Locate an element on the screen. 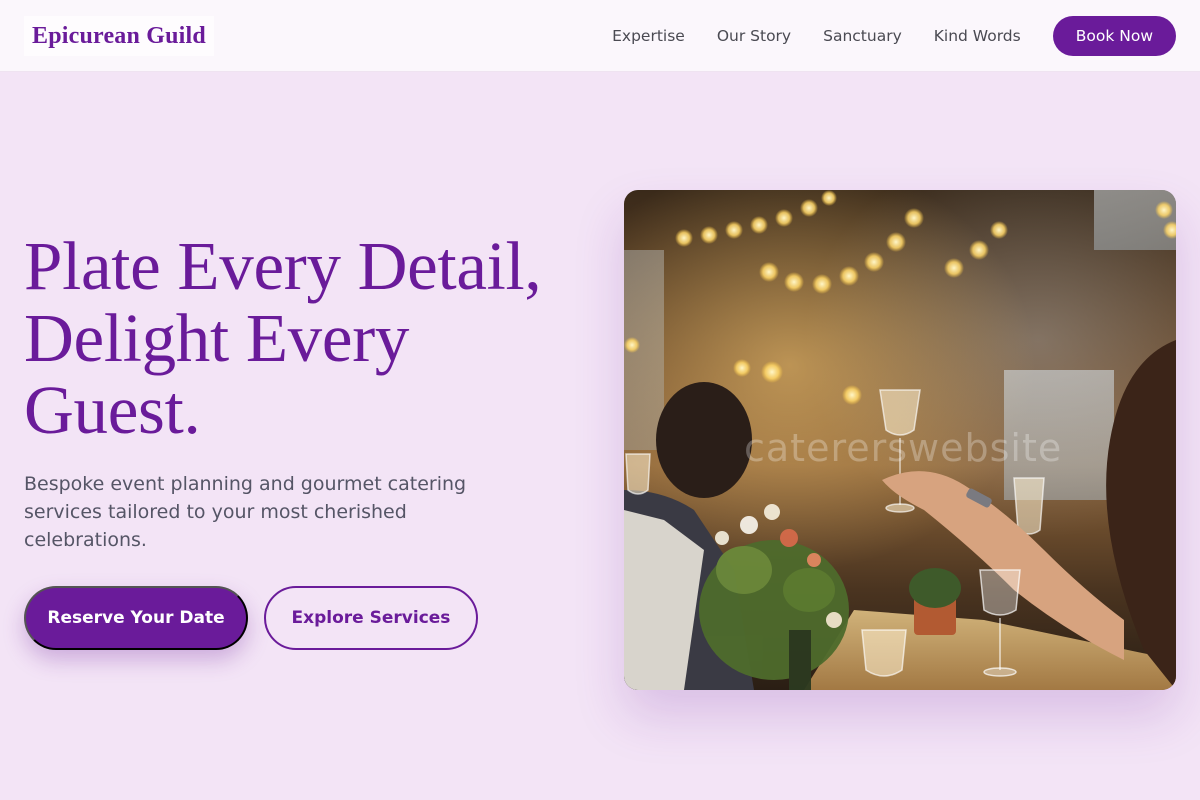 The image size is (1200, 800). book-now-button: Book Now is located at coordinates (1114, 36).